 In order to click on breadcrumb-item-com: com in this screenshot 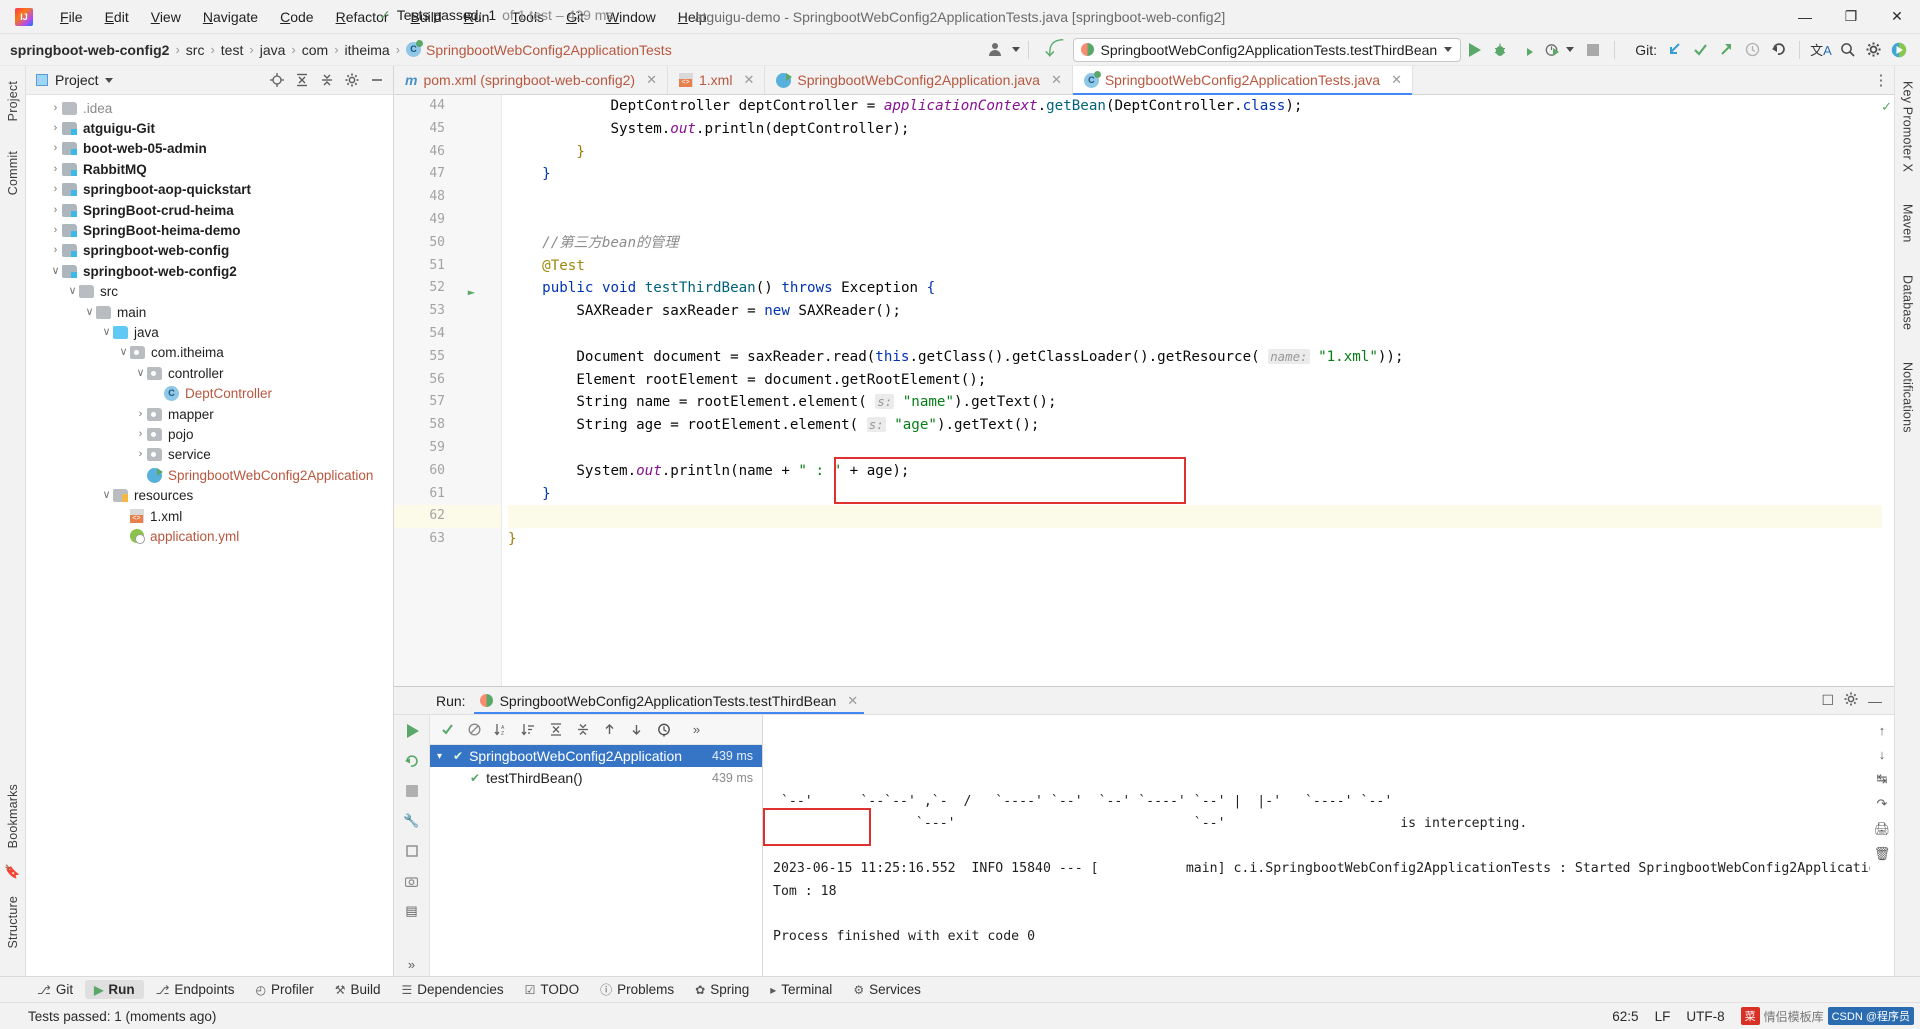, I will do `click(315, 50)`.